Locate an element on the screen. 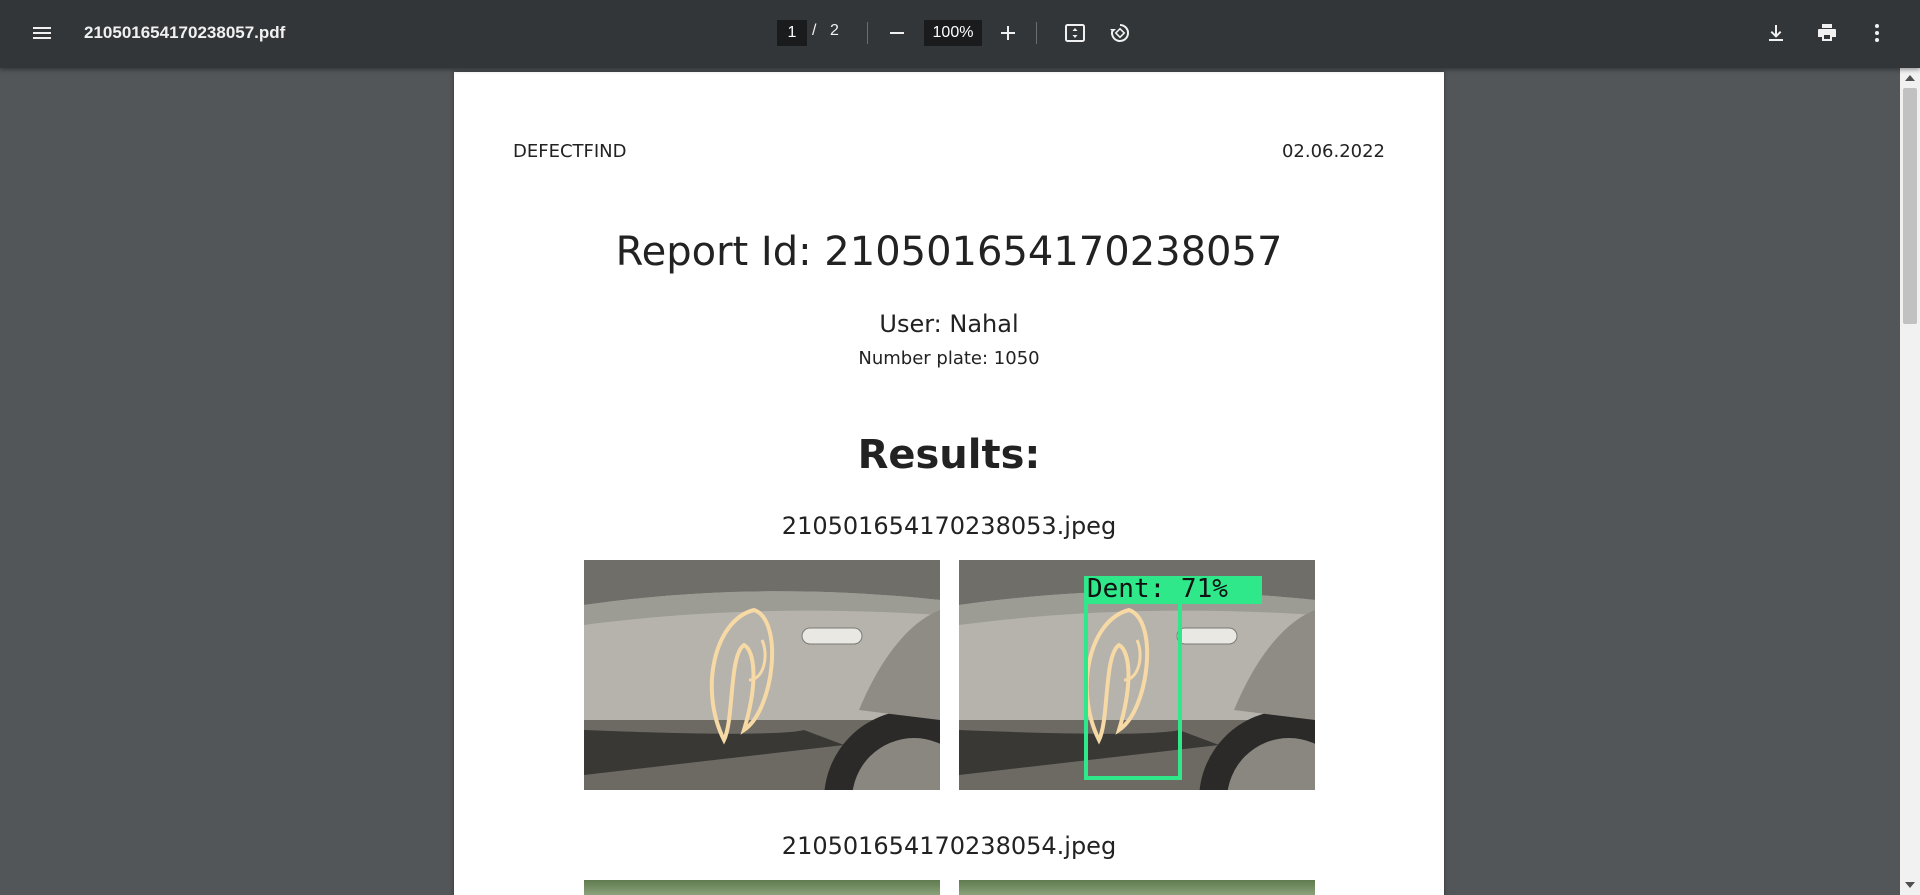 The width and height of the screenshot is (1920, 895). brand-name: DEFECTFIND is located at coordinates (570, 151).